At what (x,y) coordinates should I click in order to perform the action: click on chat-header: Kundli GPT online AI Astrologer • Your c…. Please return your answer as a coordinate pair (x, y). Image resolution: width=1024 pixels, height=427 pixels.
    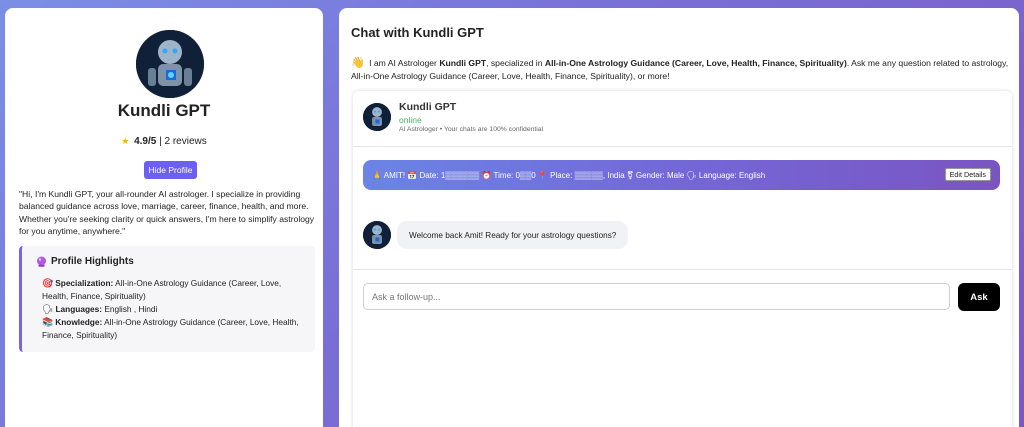
    Looking at the image, I should click on (682, 119).